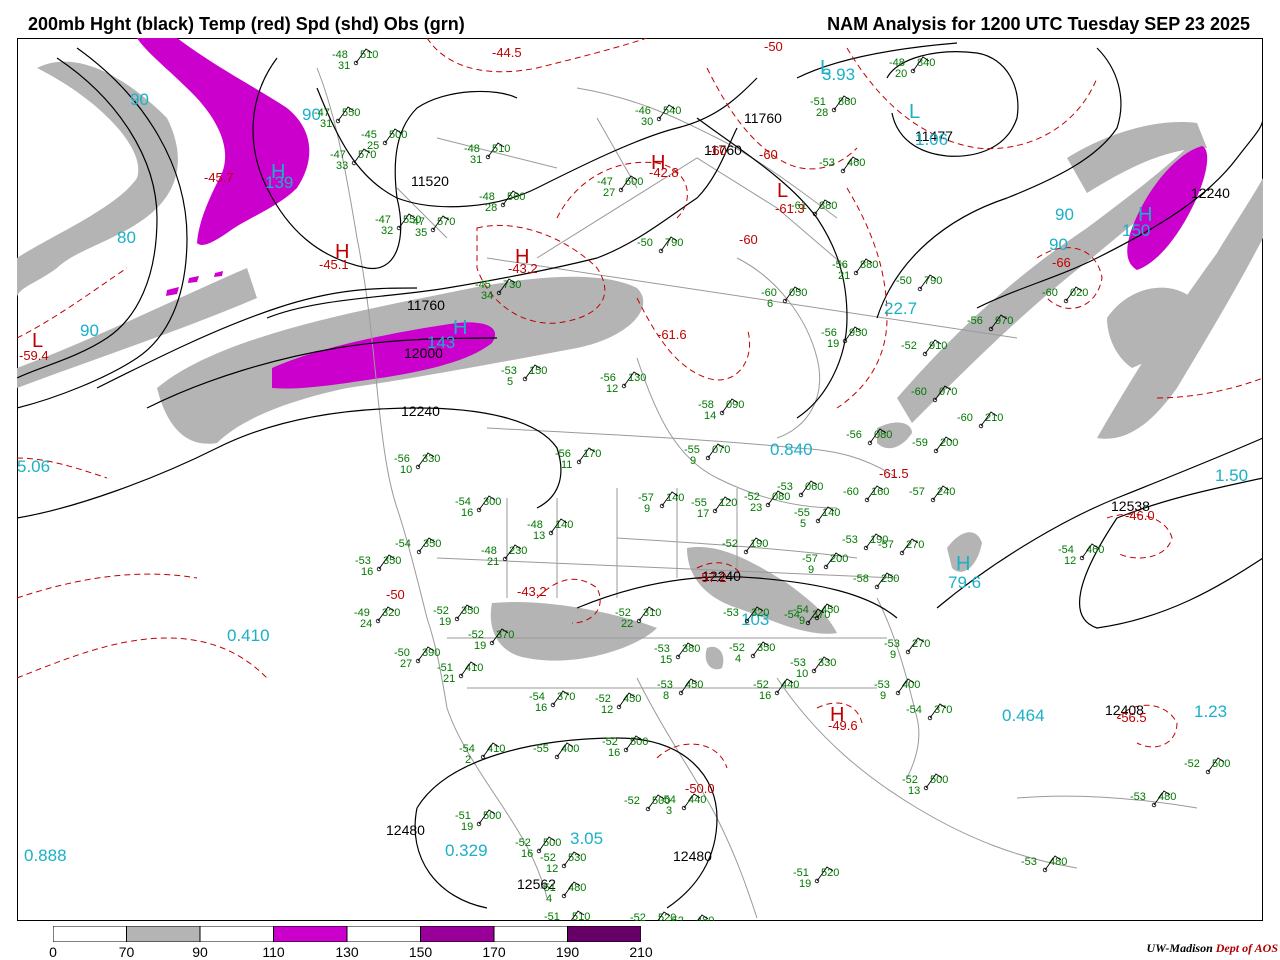 The image size is (1280, 960). What do you see at coordinates (494, 952) in the screenshot?
I see `colorbar-tick-label: 170` at bounding box center [494, 952].